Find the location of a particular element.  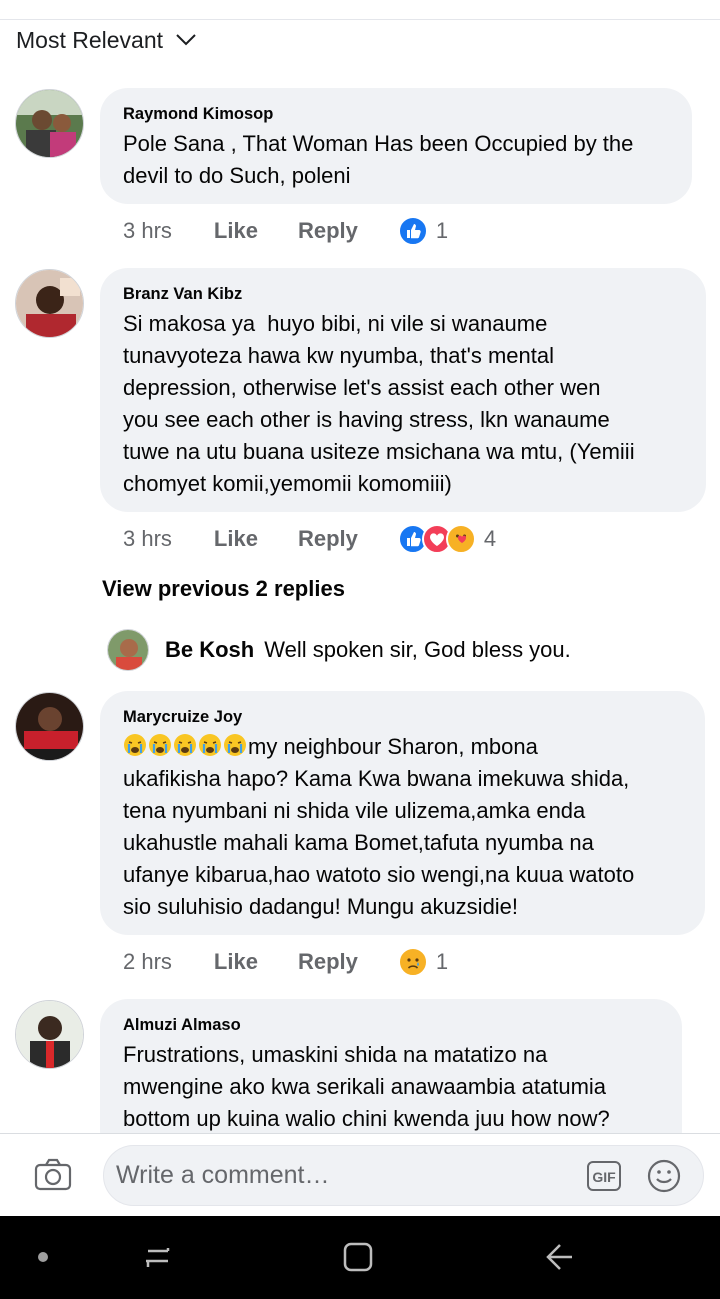

comment-composer: GIF is located at coordinates (360, 1174).